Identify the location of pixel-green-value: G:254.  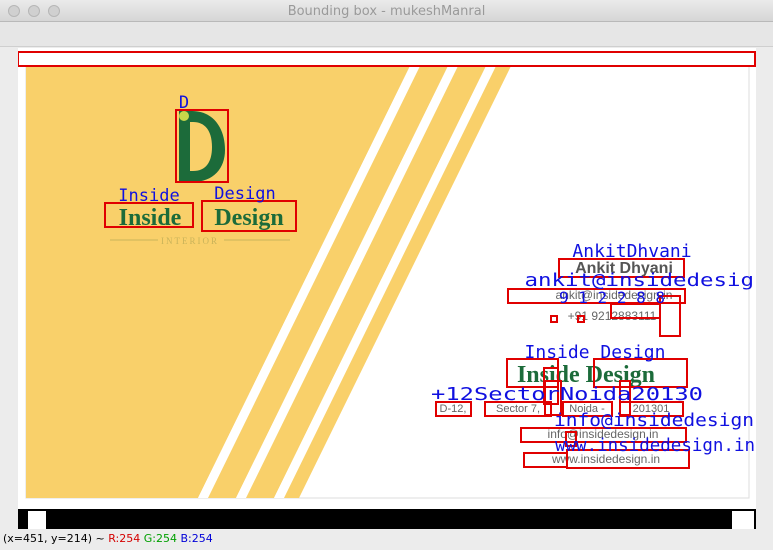
(160, 538).